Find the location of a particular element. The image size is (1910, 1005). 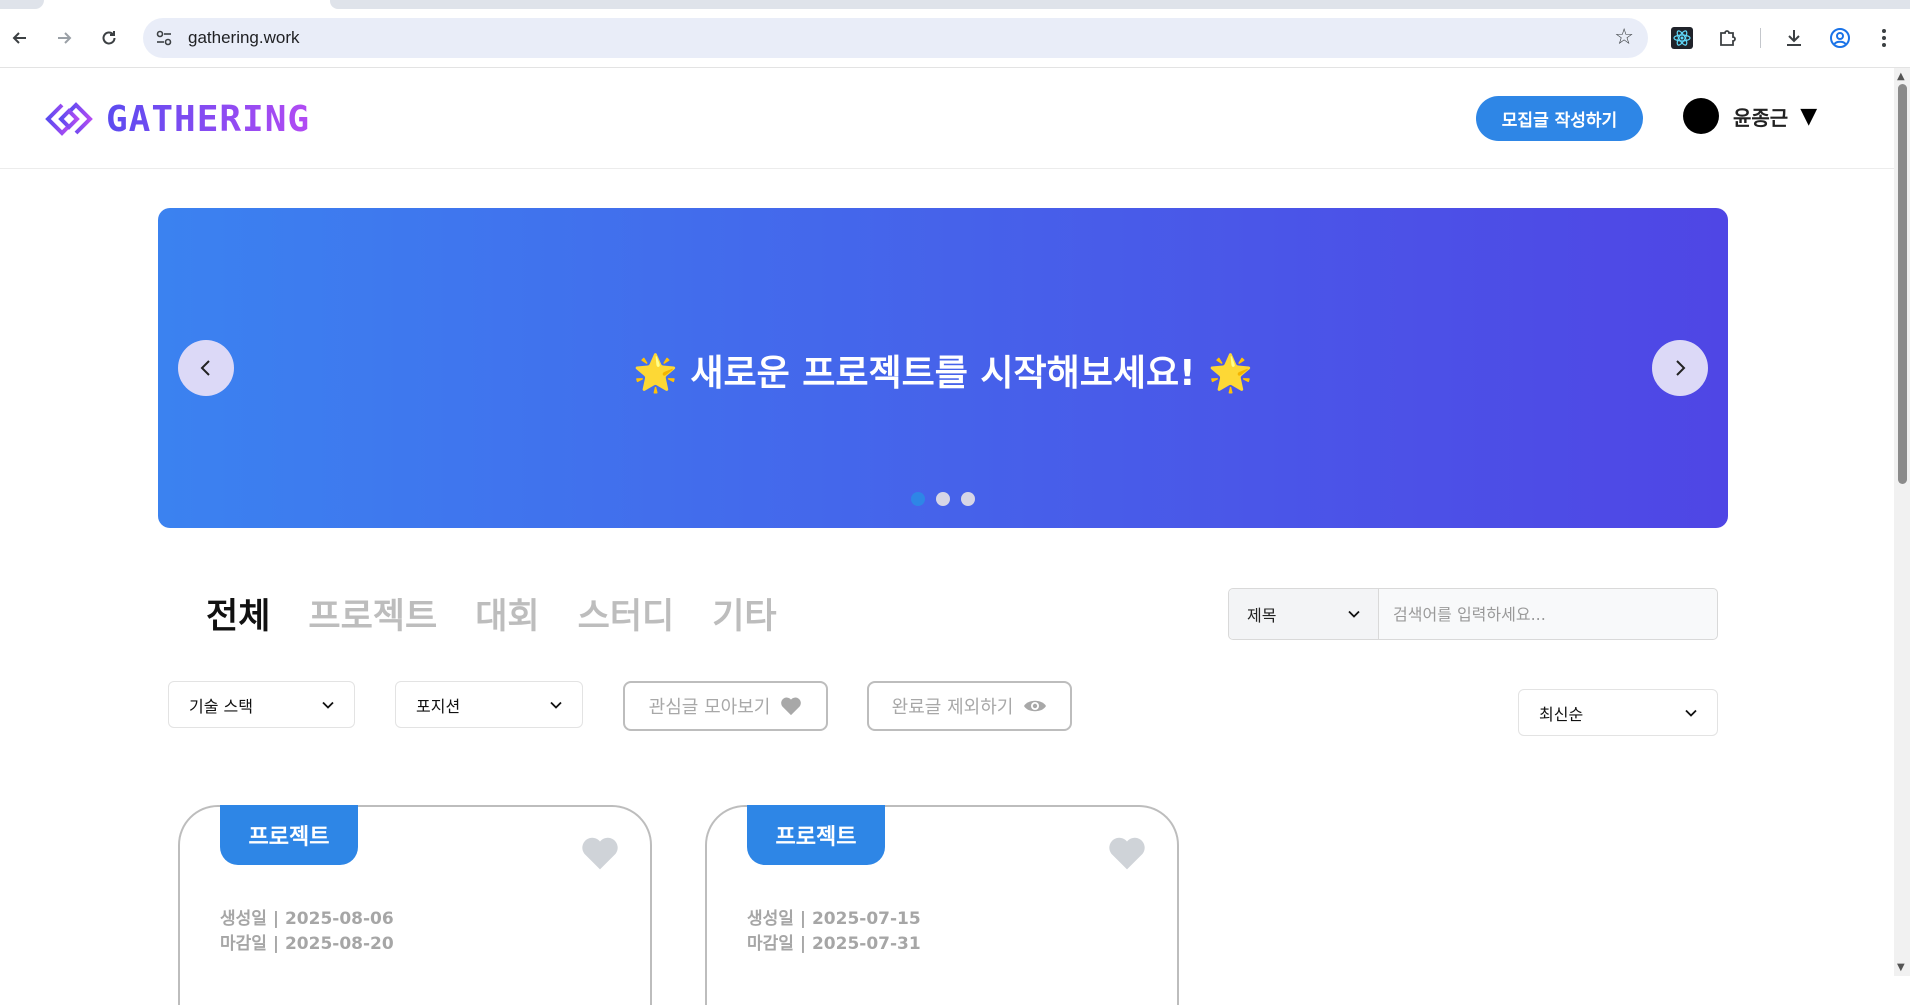

site-header: GATHERING 모집글 작성하기 윤종근 ▼ is located at coordinates (947, 118).